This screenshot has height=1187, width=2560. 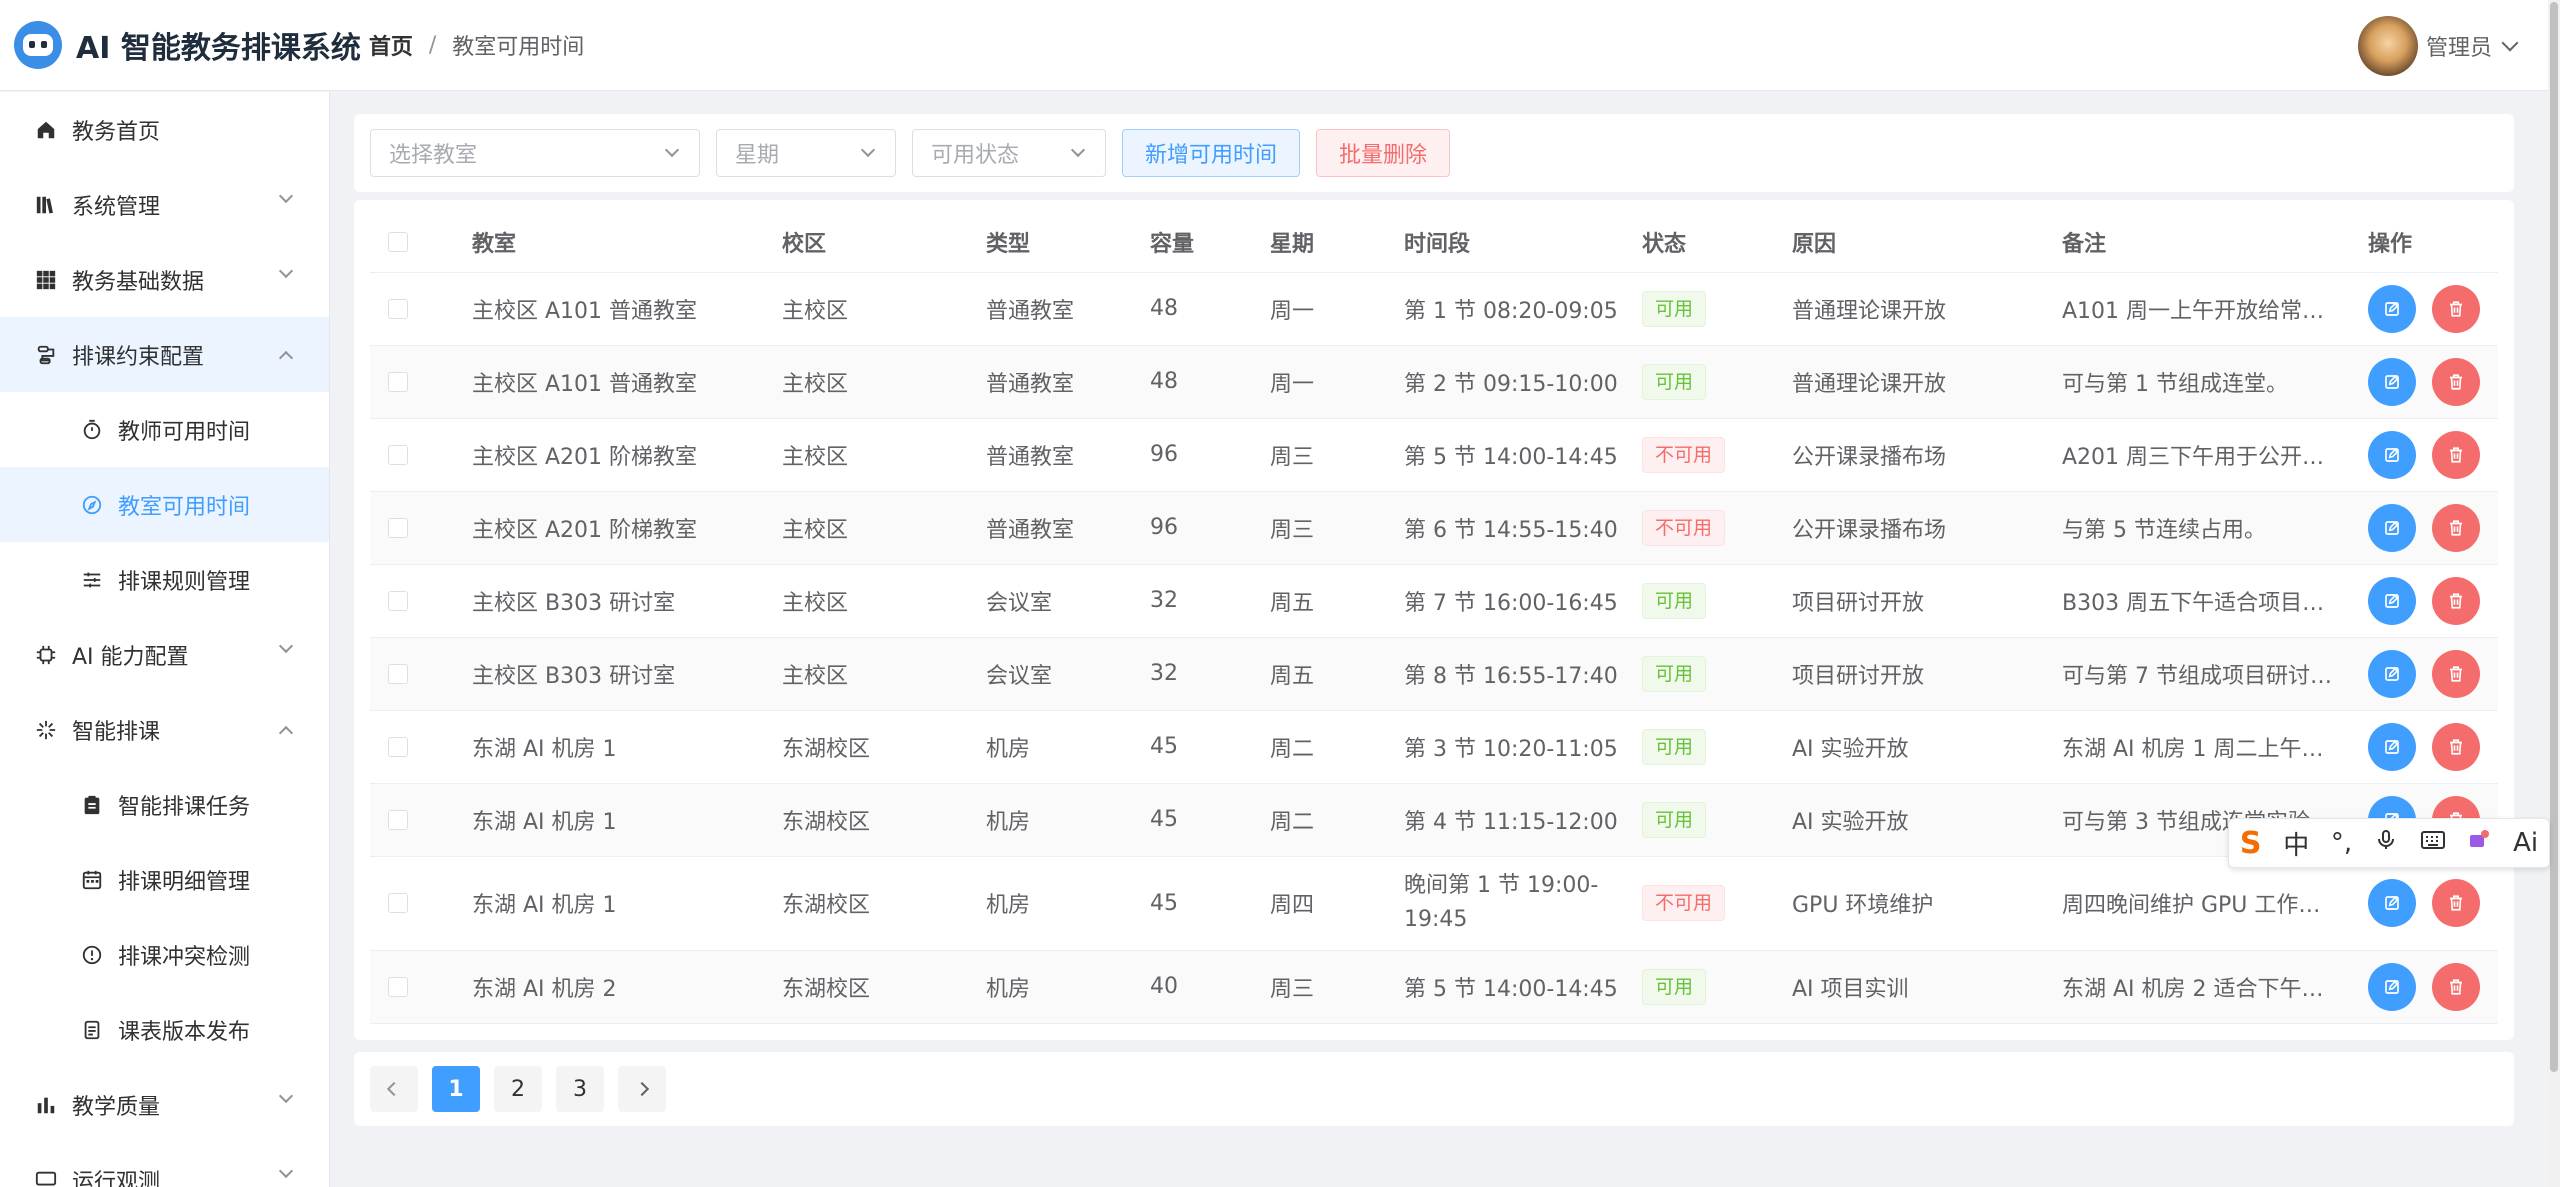 I want to click on keyboard-icon, so click(x=2433, y=843).